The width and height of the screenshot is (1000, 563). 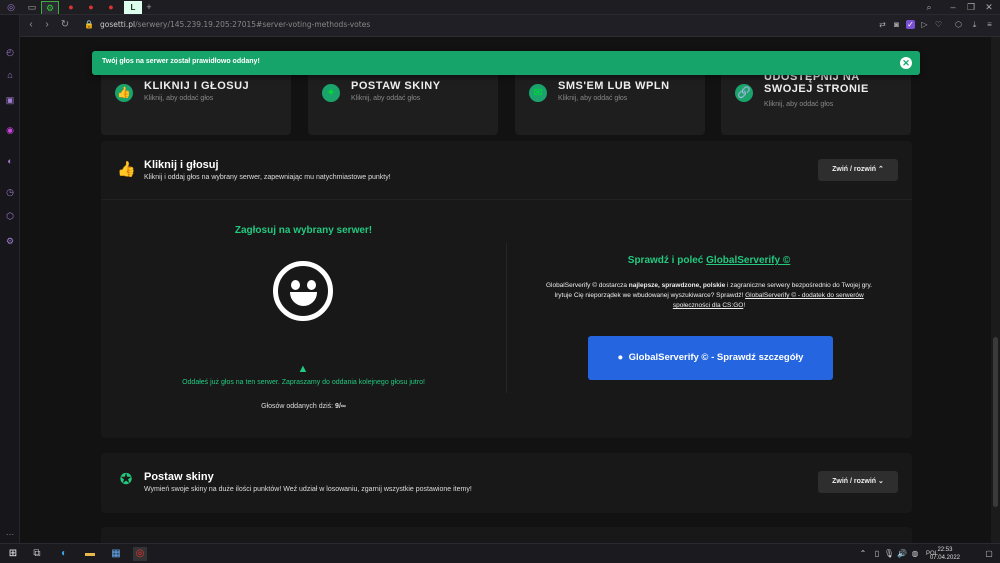 I want to click on reload-icon: ↻, so click(x=65, y=25).